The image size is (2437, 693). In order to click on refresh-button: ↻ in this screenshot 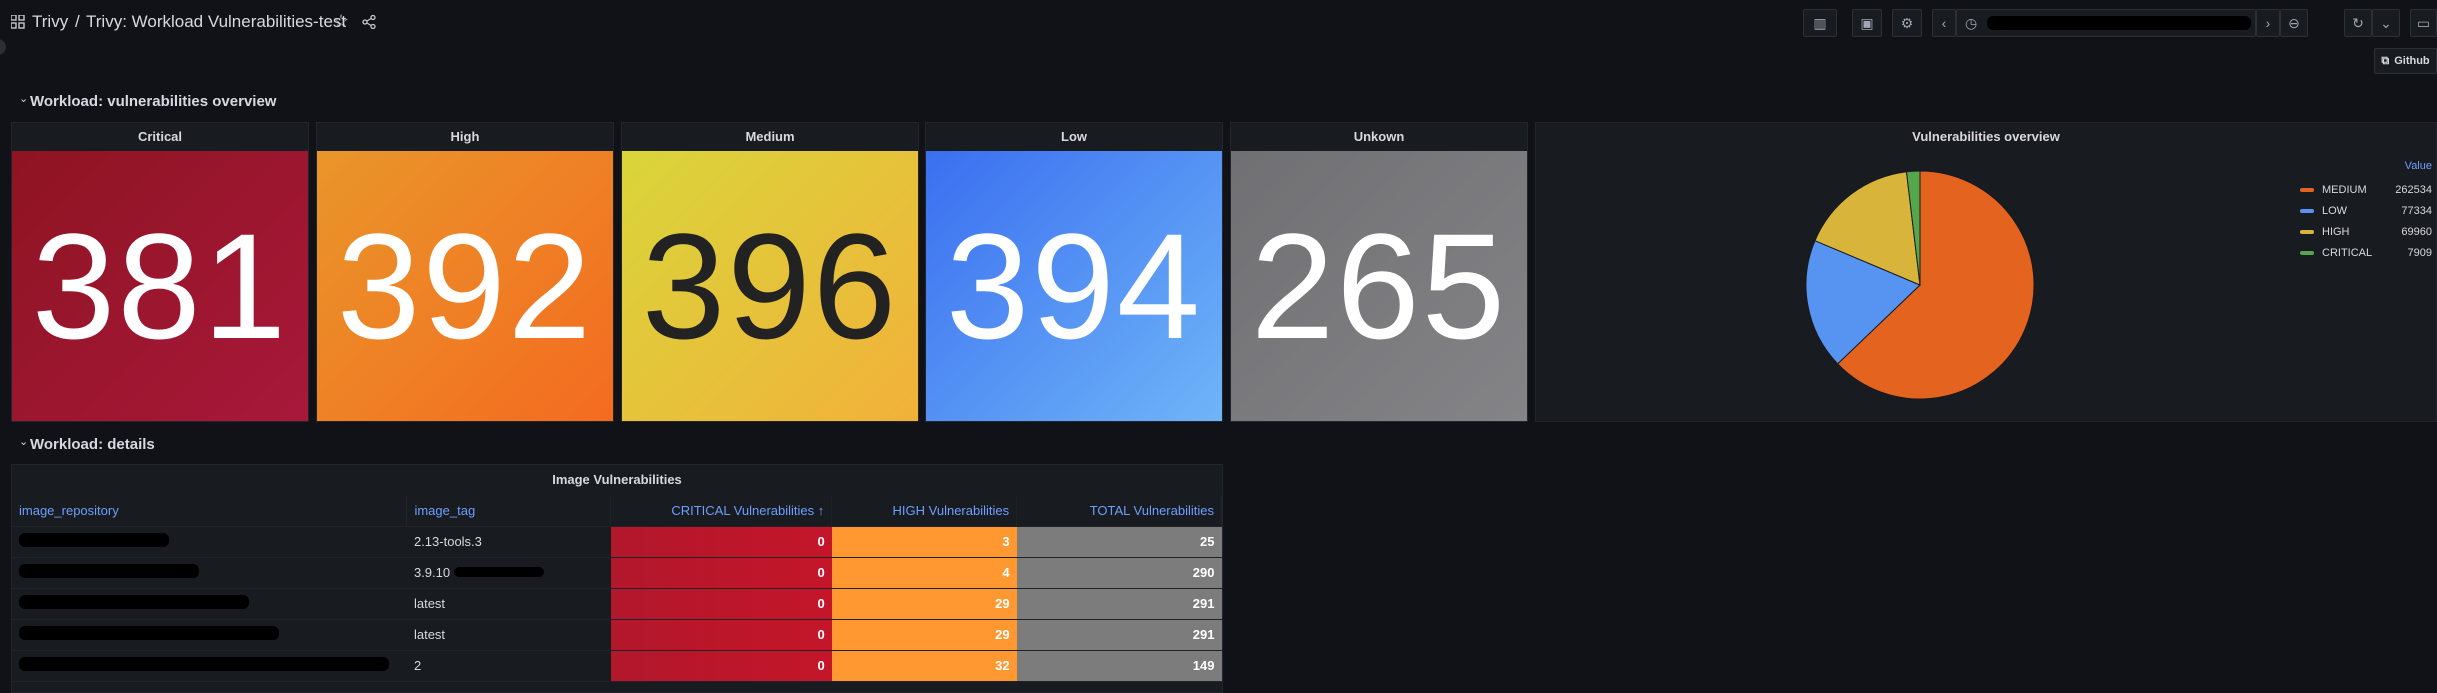, I will do `click(2358, 23)`.